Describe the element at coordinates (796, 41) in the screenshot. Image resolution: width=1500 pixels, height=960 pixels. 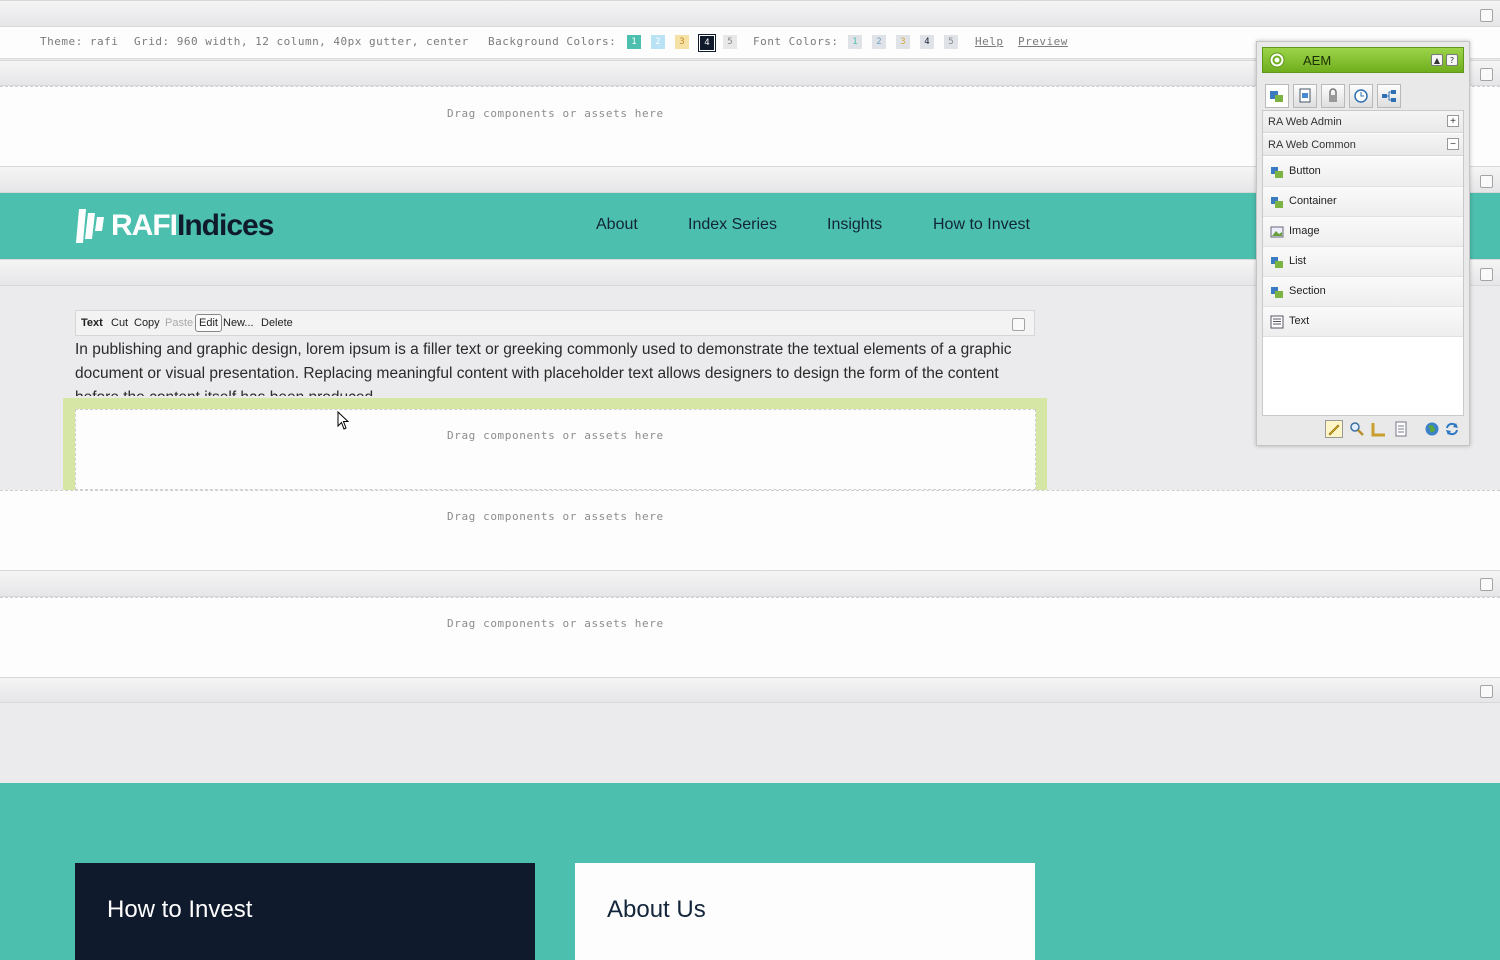
I see `font-colors-label: Font Colors:` at that location.